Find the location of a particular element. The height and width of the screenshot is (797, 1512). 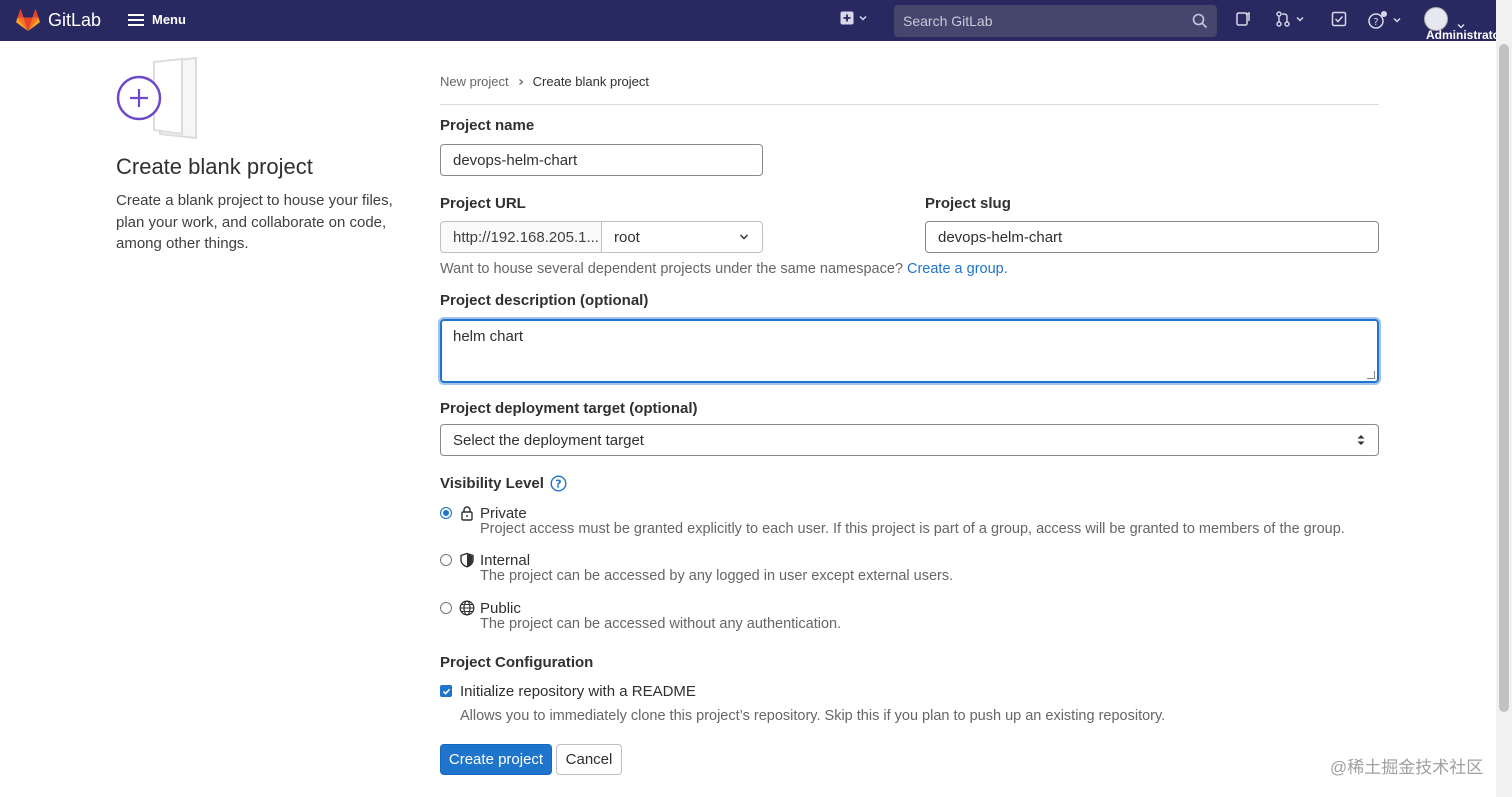

menu-button: Menu is located at coordinates (157, 19).